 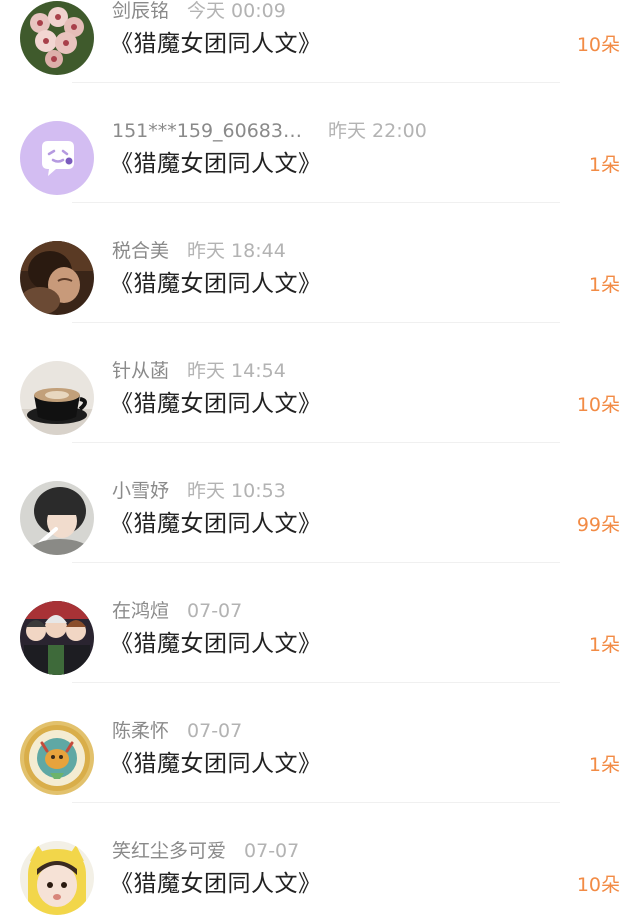 What do you see at coordinates (177, 731) in the screenshot?
I see `item-meta: 陈柔怀 07-07` at bounding box center [177, 731].